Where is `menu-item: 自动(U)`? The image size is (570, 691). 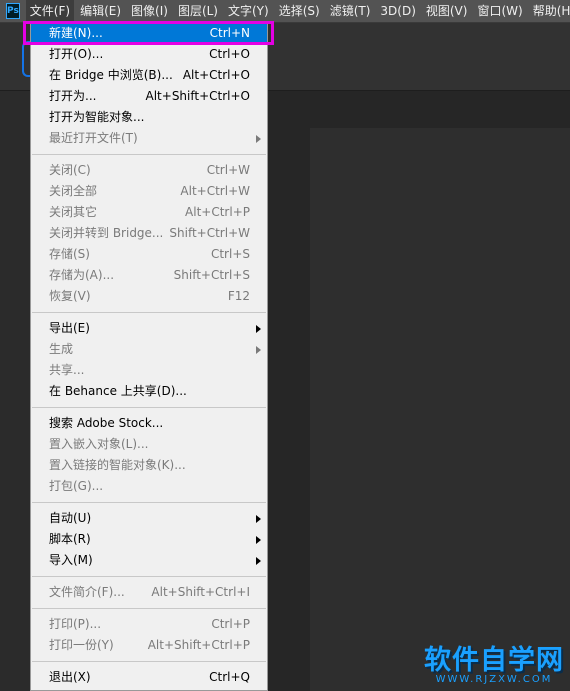 menu-item: 自动(U) is located at coordinates (149, 518).